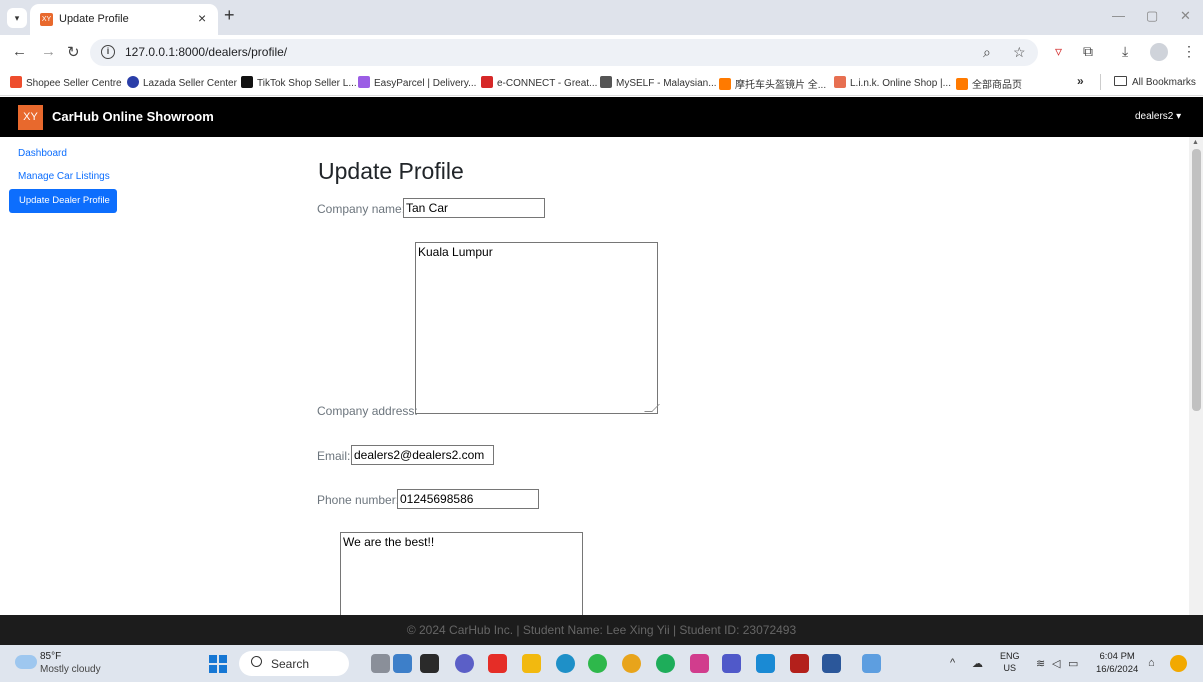  Describe the element at coordinates (108, 52) in the screenshot. I see `site-info-icon: i` at that location.